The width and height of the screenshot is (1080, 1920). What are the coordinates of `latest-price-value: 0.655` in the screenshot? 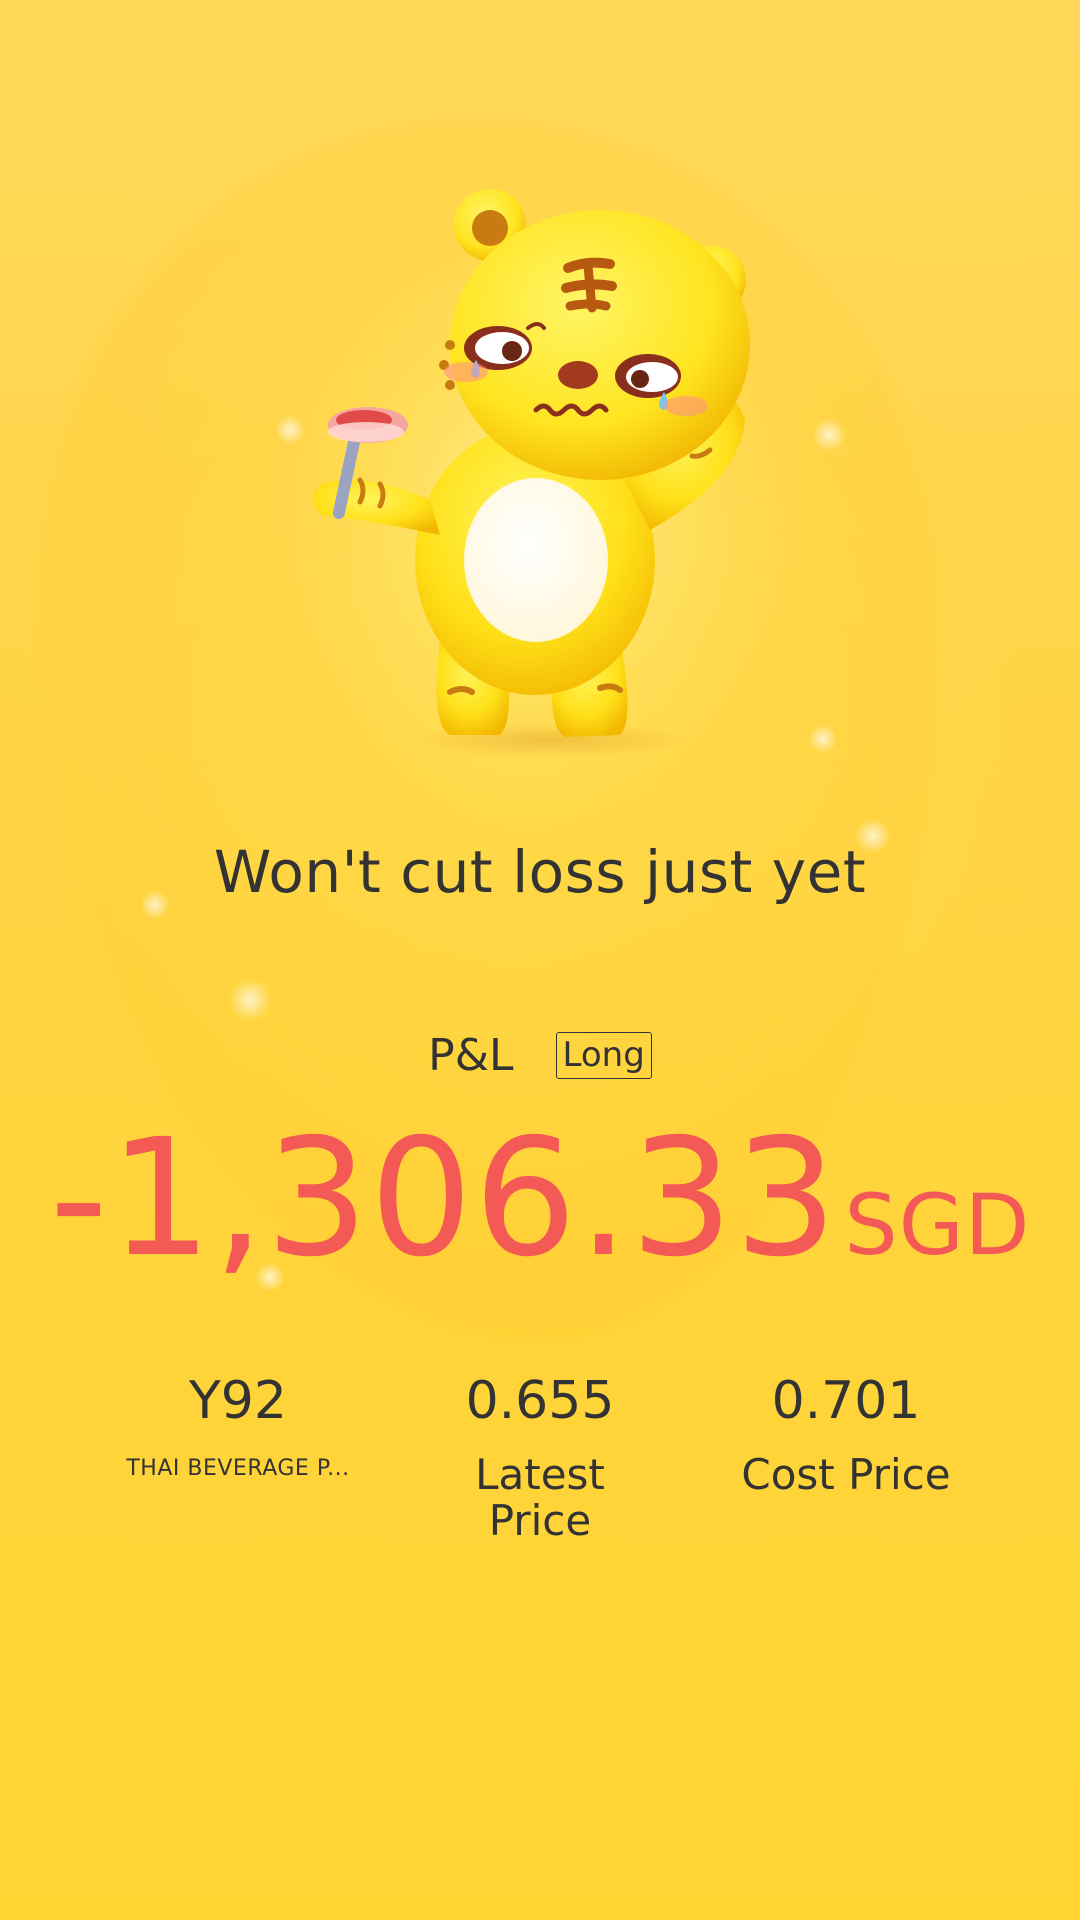 It's located at (540, 1401).